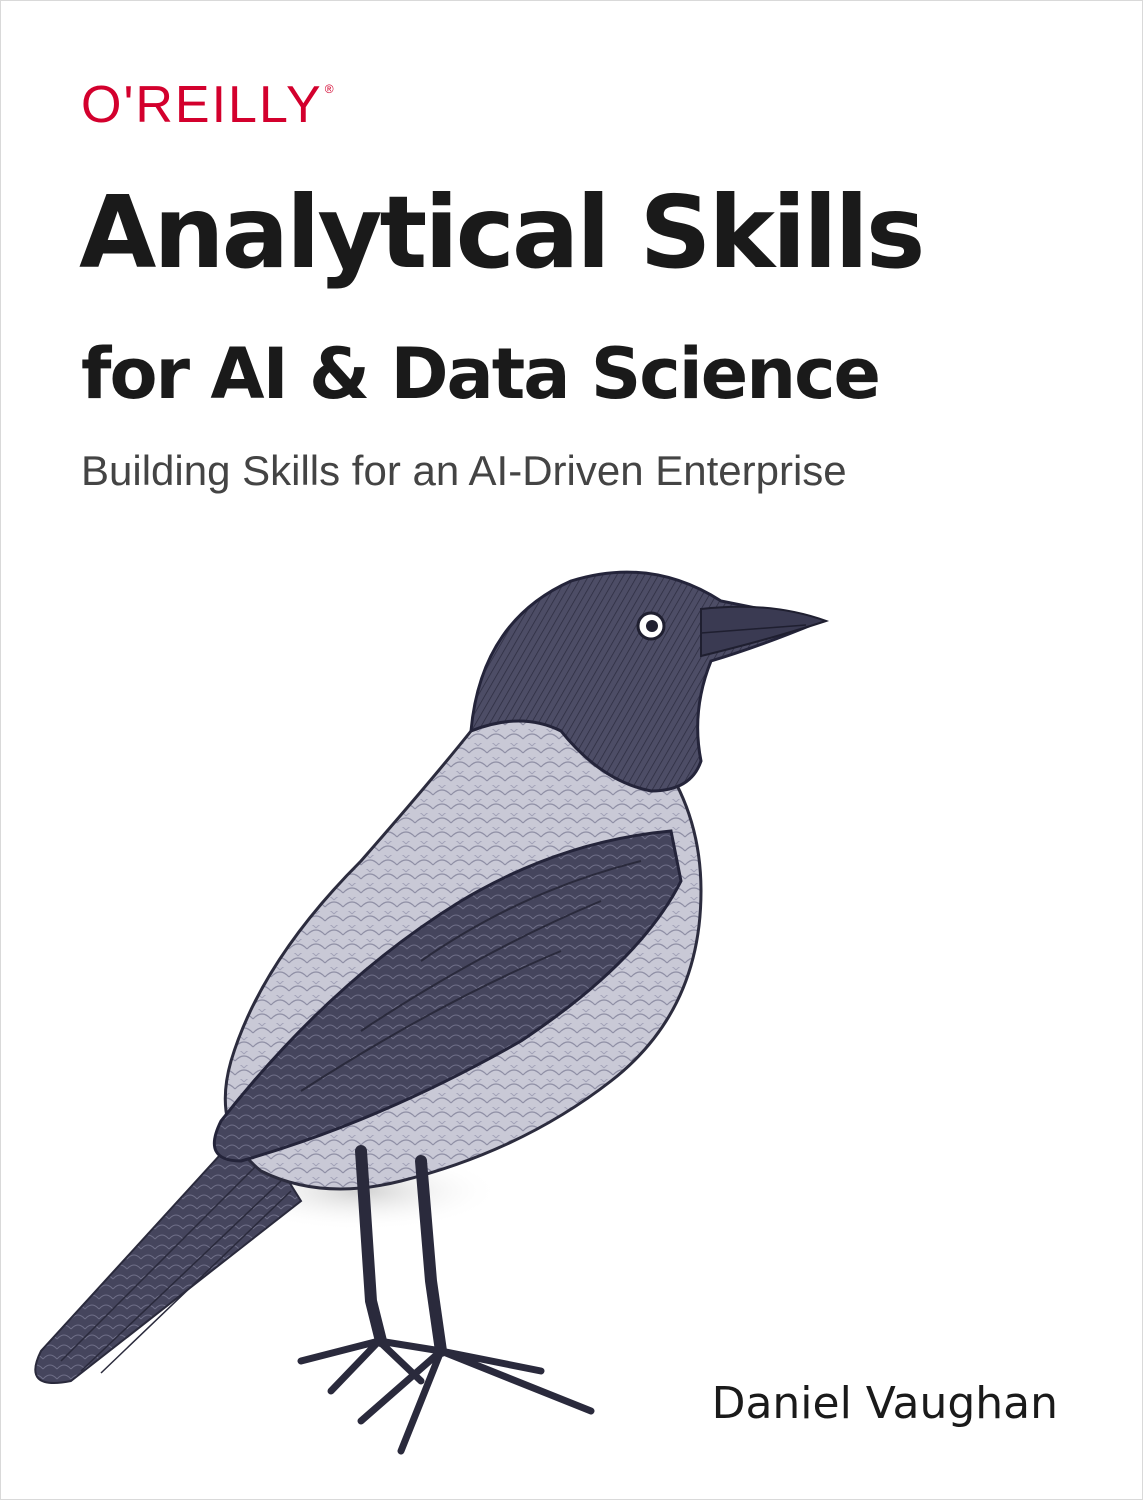 This screenshot has width=1143, height=1500. Describe the element at coordinates (476, 1401) in the screenshot. I see `crow-foot-right` at that location.